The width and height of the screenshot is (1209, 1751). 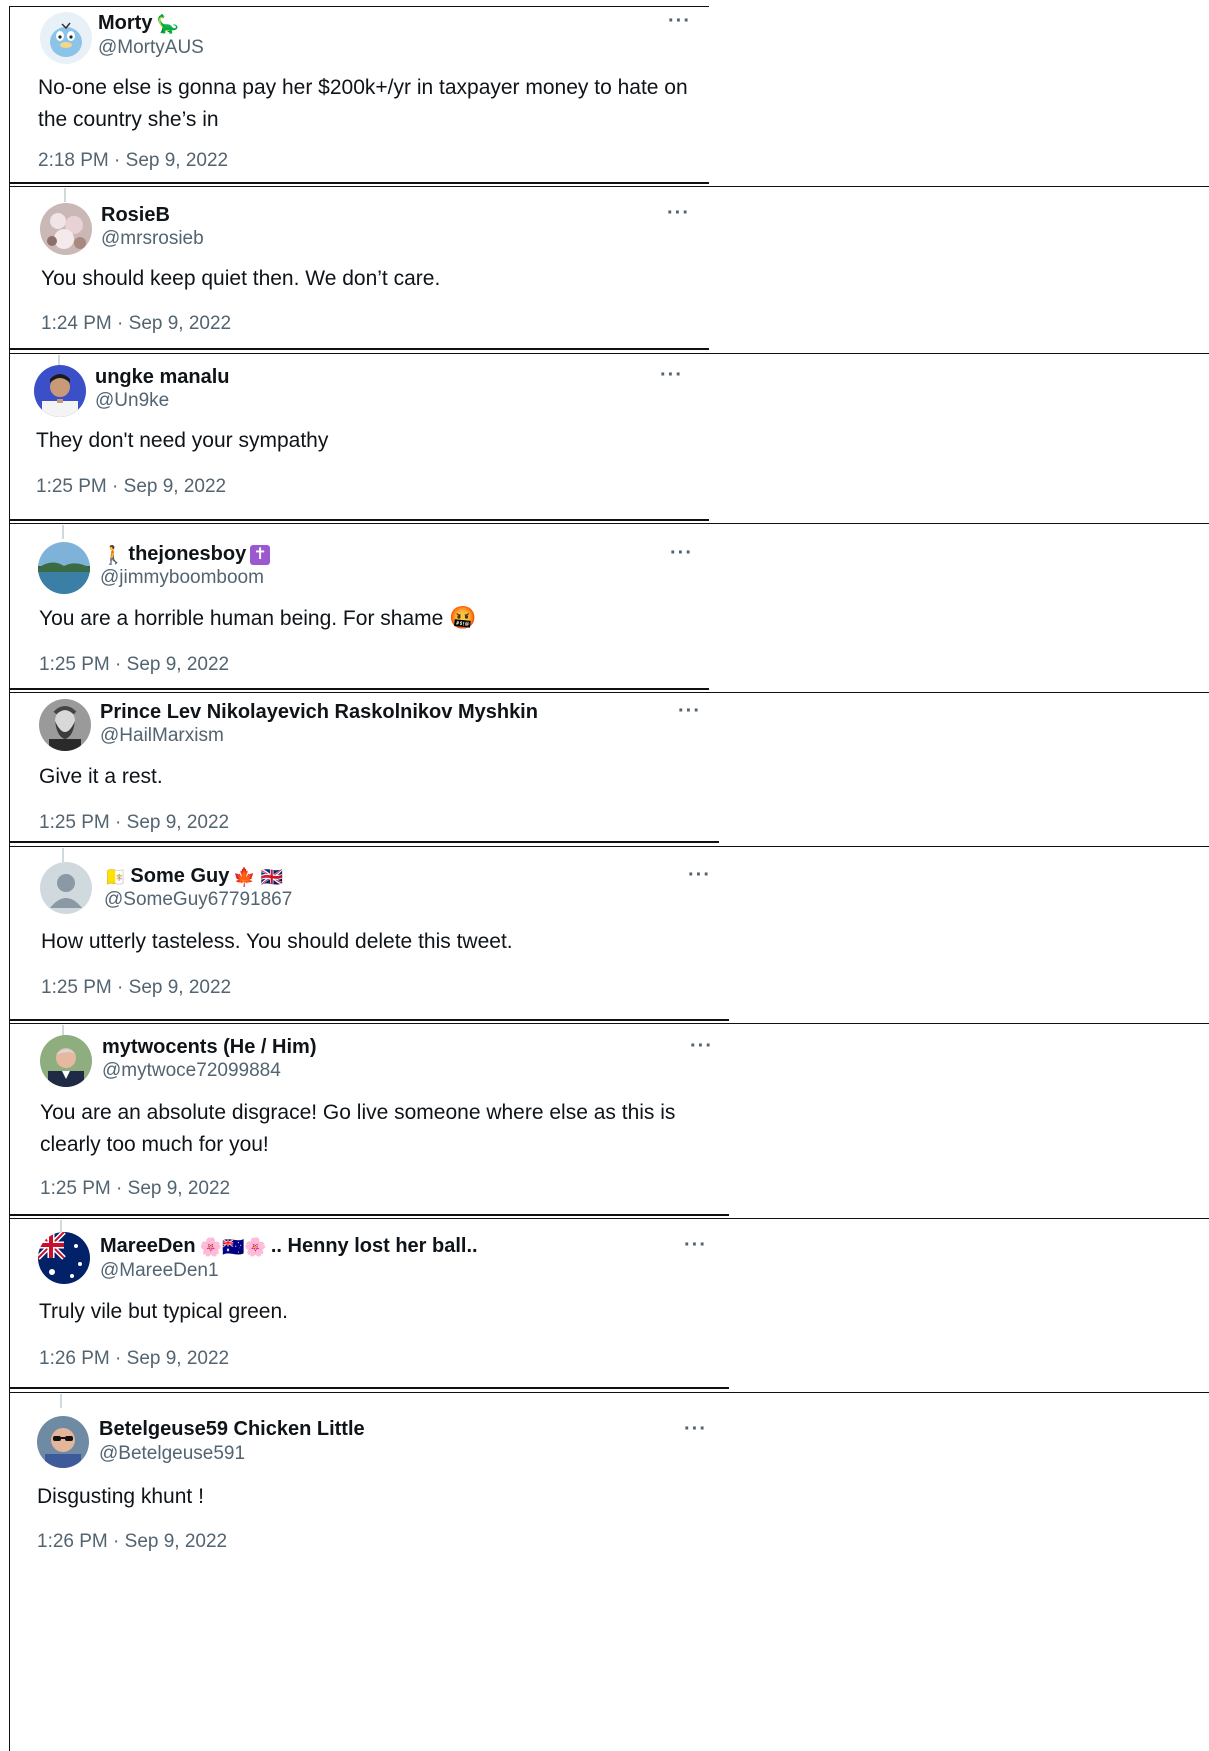 What do you see at coordinates (182, 578) in the screenshot?
I see `user-handle: @jimmyboomboom` at bounding box center [182, 578].